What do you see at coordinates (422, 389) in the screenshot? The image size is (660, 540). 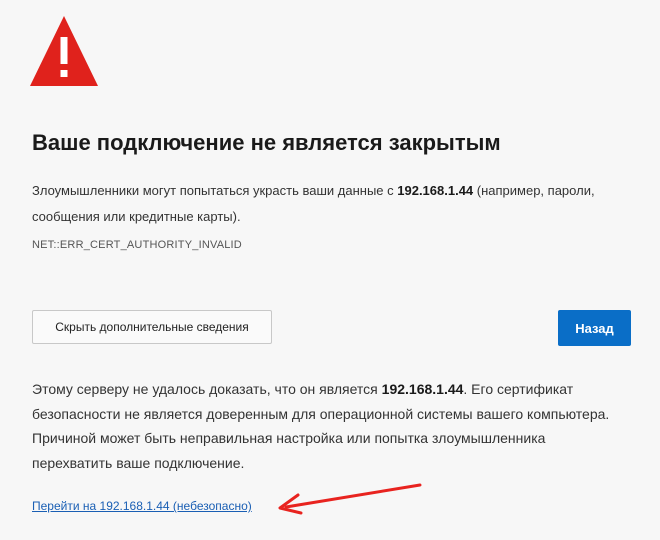 I see `details-host: 192.168.1.44` at bounding box center [422, 389].